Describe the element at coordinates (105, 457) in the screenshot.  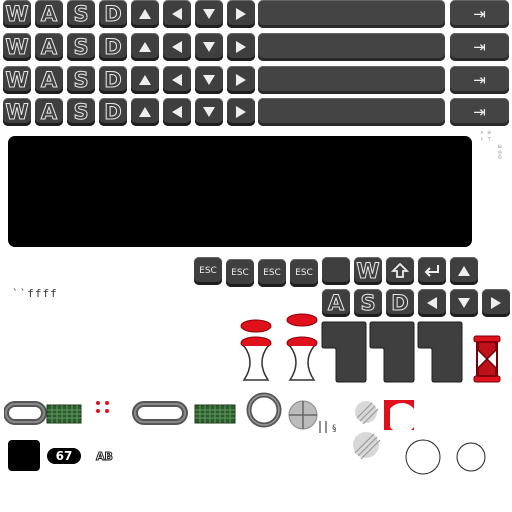
I see `ab-text: AB` at that location.